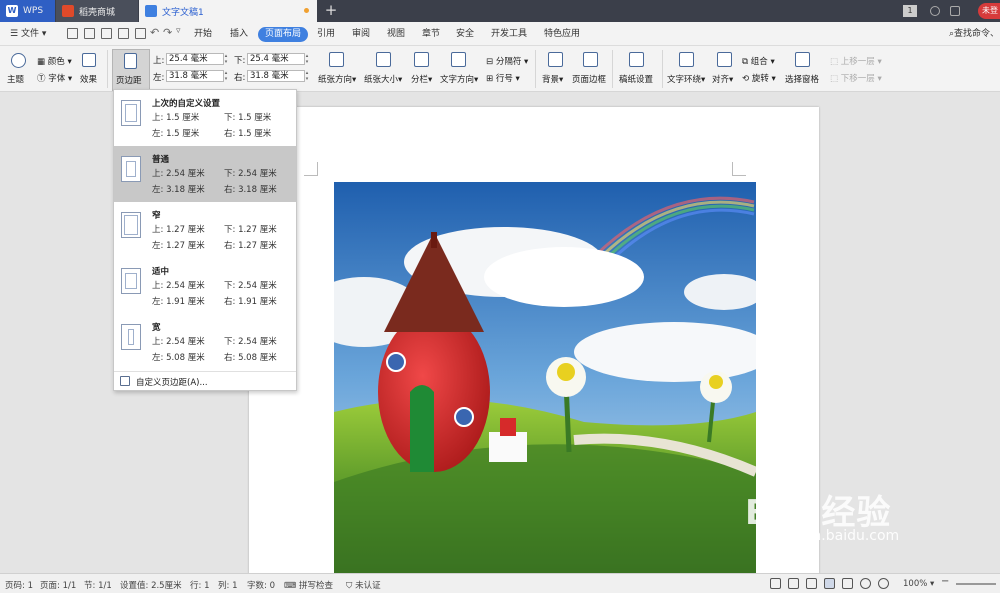 This screenshot has width=1000, height=593. I want to click on align-button: 对齐▾, so click(722, 79).